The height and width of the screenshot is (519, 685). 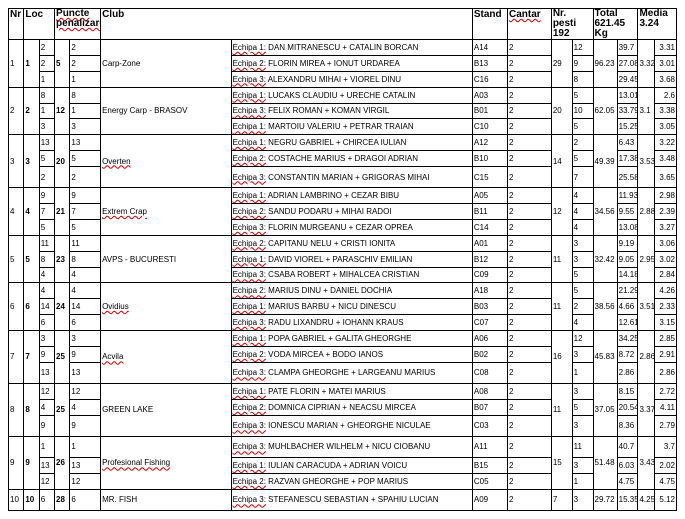 What do you see at coordinates (85, 307) in the screenshot?
I see `team-penalty-b: 14` at bounding box center [85, 307].